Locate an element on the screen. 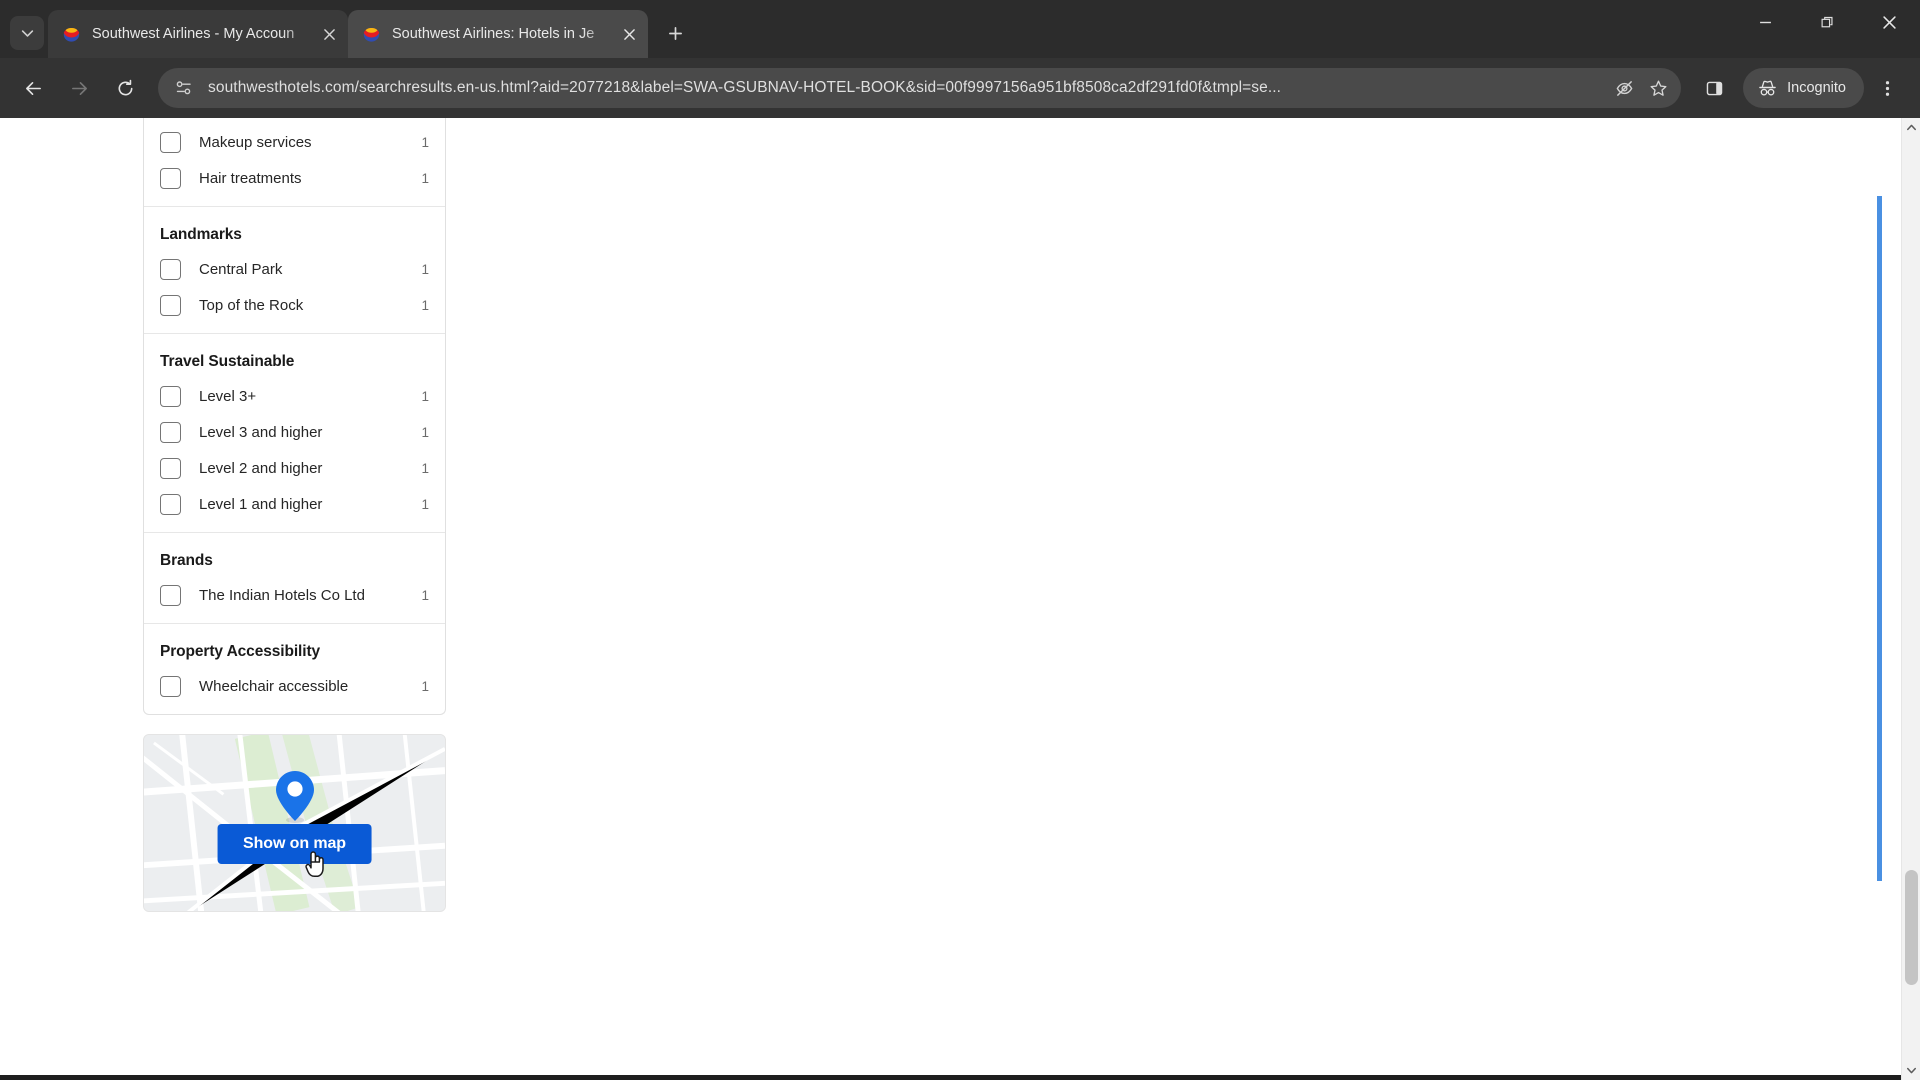 The image size is (1920, 1080). filter-row-wheelchair-accessible: Wheelchair accessible 1 is located at coordinates (294, 686).